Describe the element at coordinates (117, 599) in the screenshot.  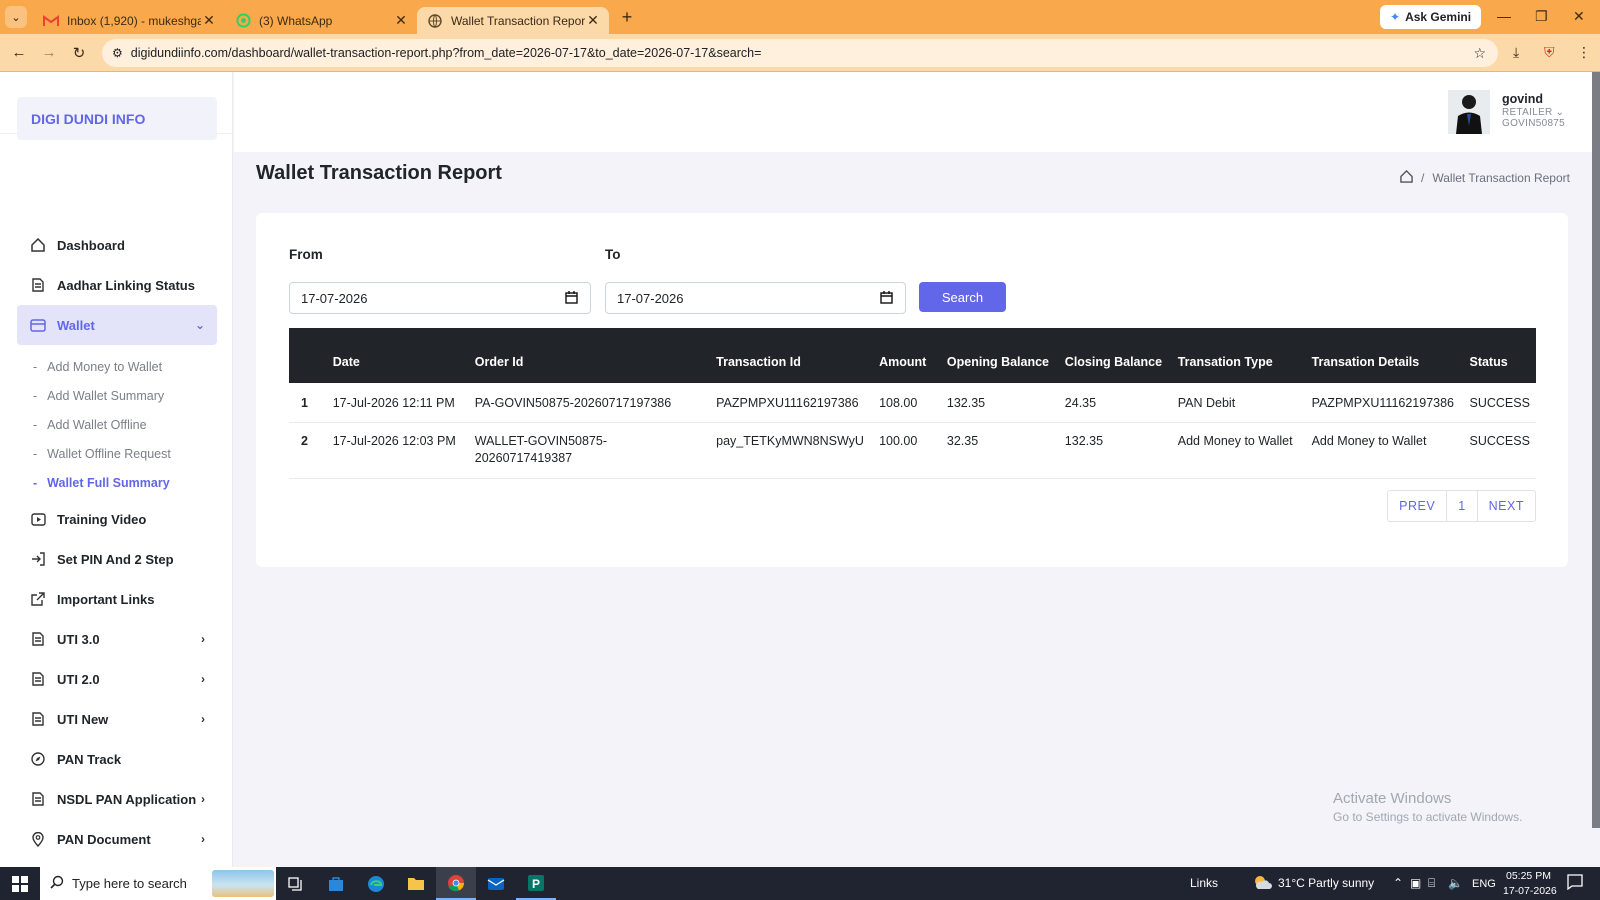
I see `sidebar-item-important-links: Important Links` at that location.